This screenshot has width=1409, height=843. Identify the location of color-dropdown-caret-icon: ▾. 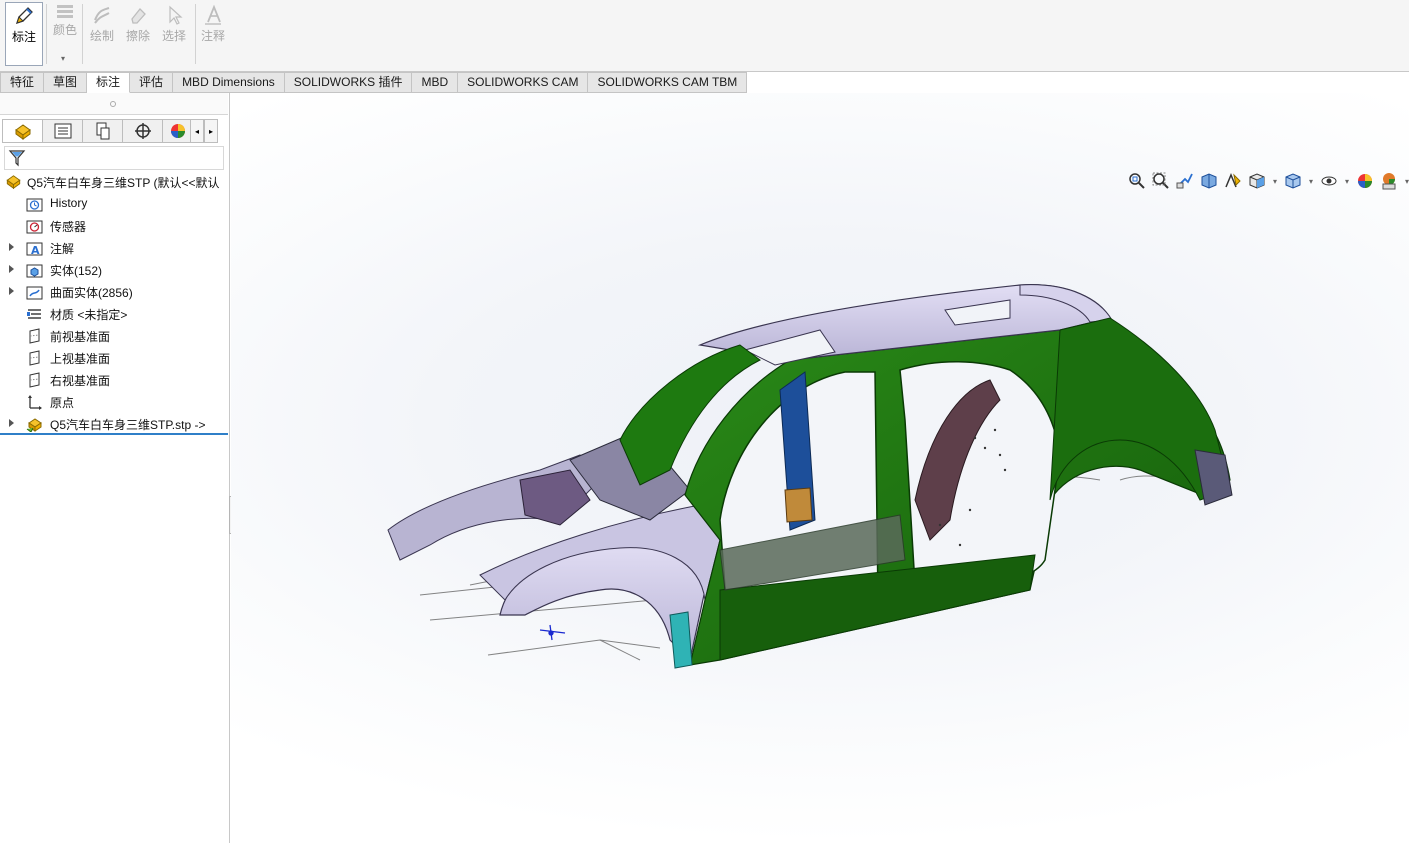
(63, 58).